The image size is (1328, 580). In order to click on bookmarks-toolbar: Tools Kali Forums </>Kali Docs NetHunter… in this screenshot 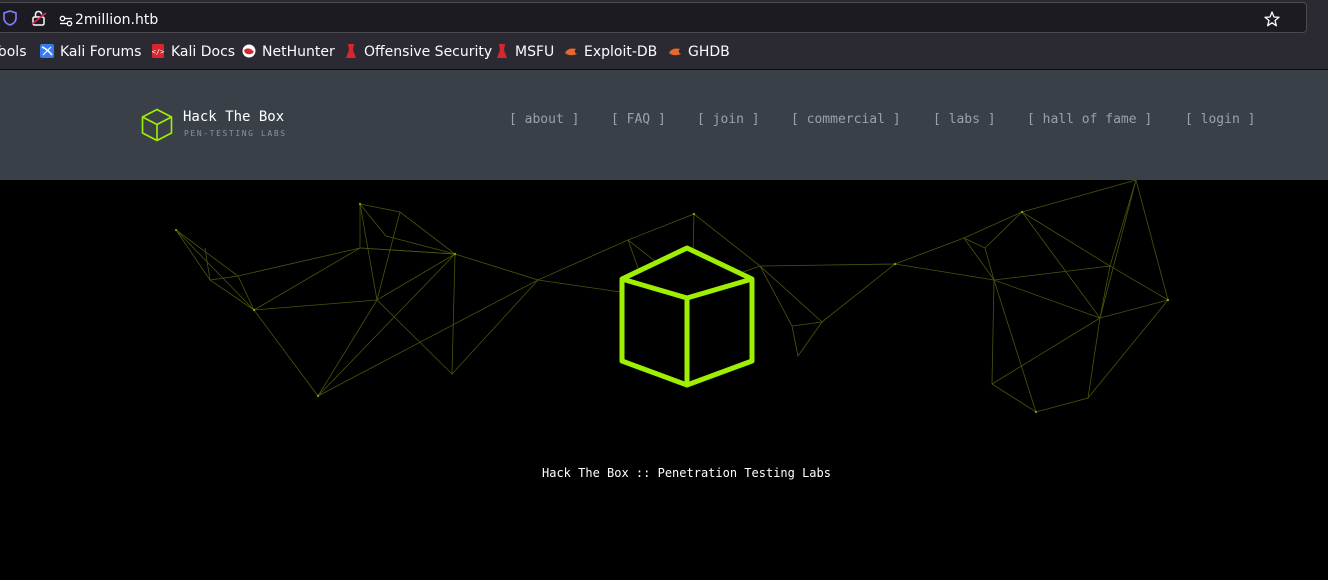, I will do `click(664, 54)`.